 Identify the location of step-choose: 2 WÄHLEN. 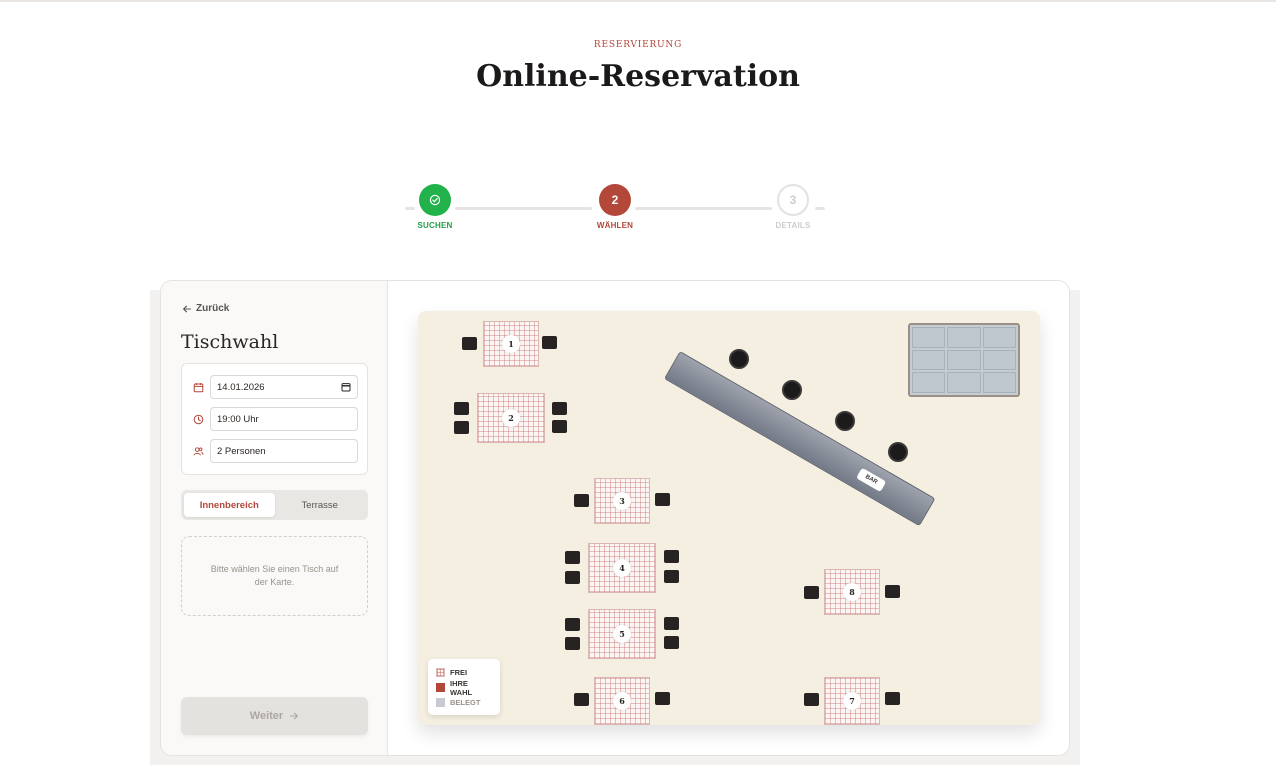
(615, 207).